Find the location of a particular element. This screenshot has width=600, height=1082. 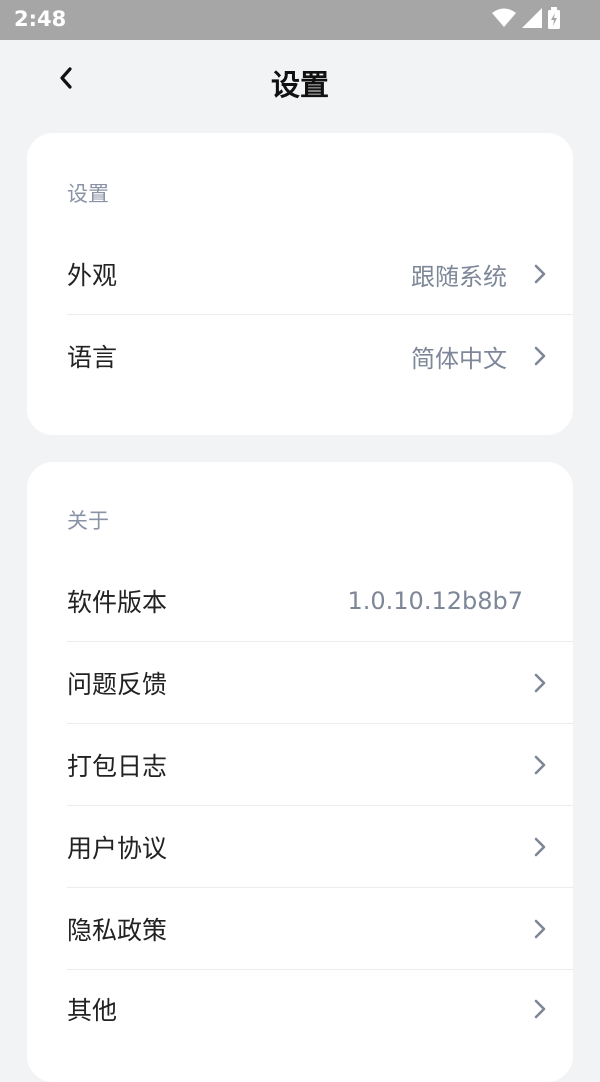

status-time: 2:48 is located at coordinates (40, 19).